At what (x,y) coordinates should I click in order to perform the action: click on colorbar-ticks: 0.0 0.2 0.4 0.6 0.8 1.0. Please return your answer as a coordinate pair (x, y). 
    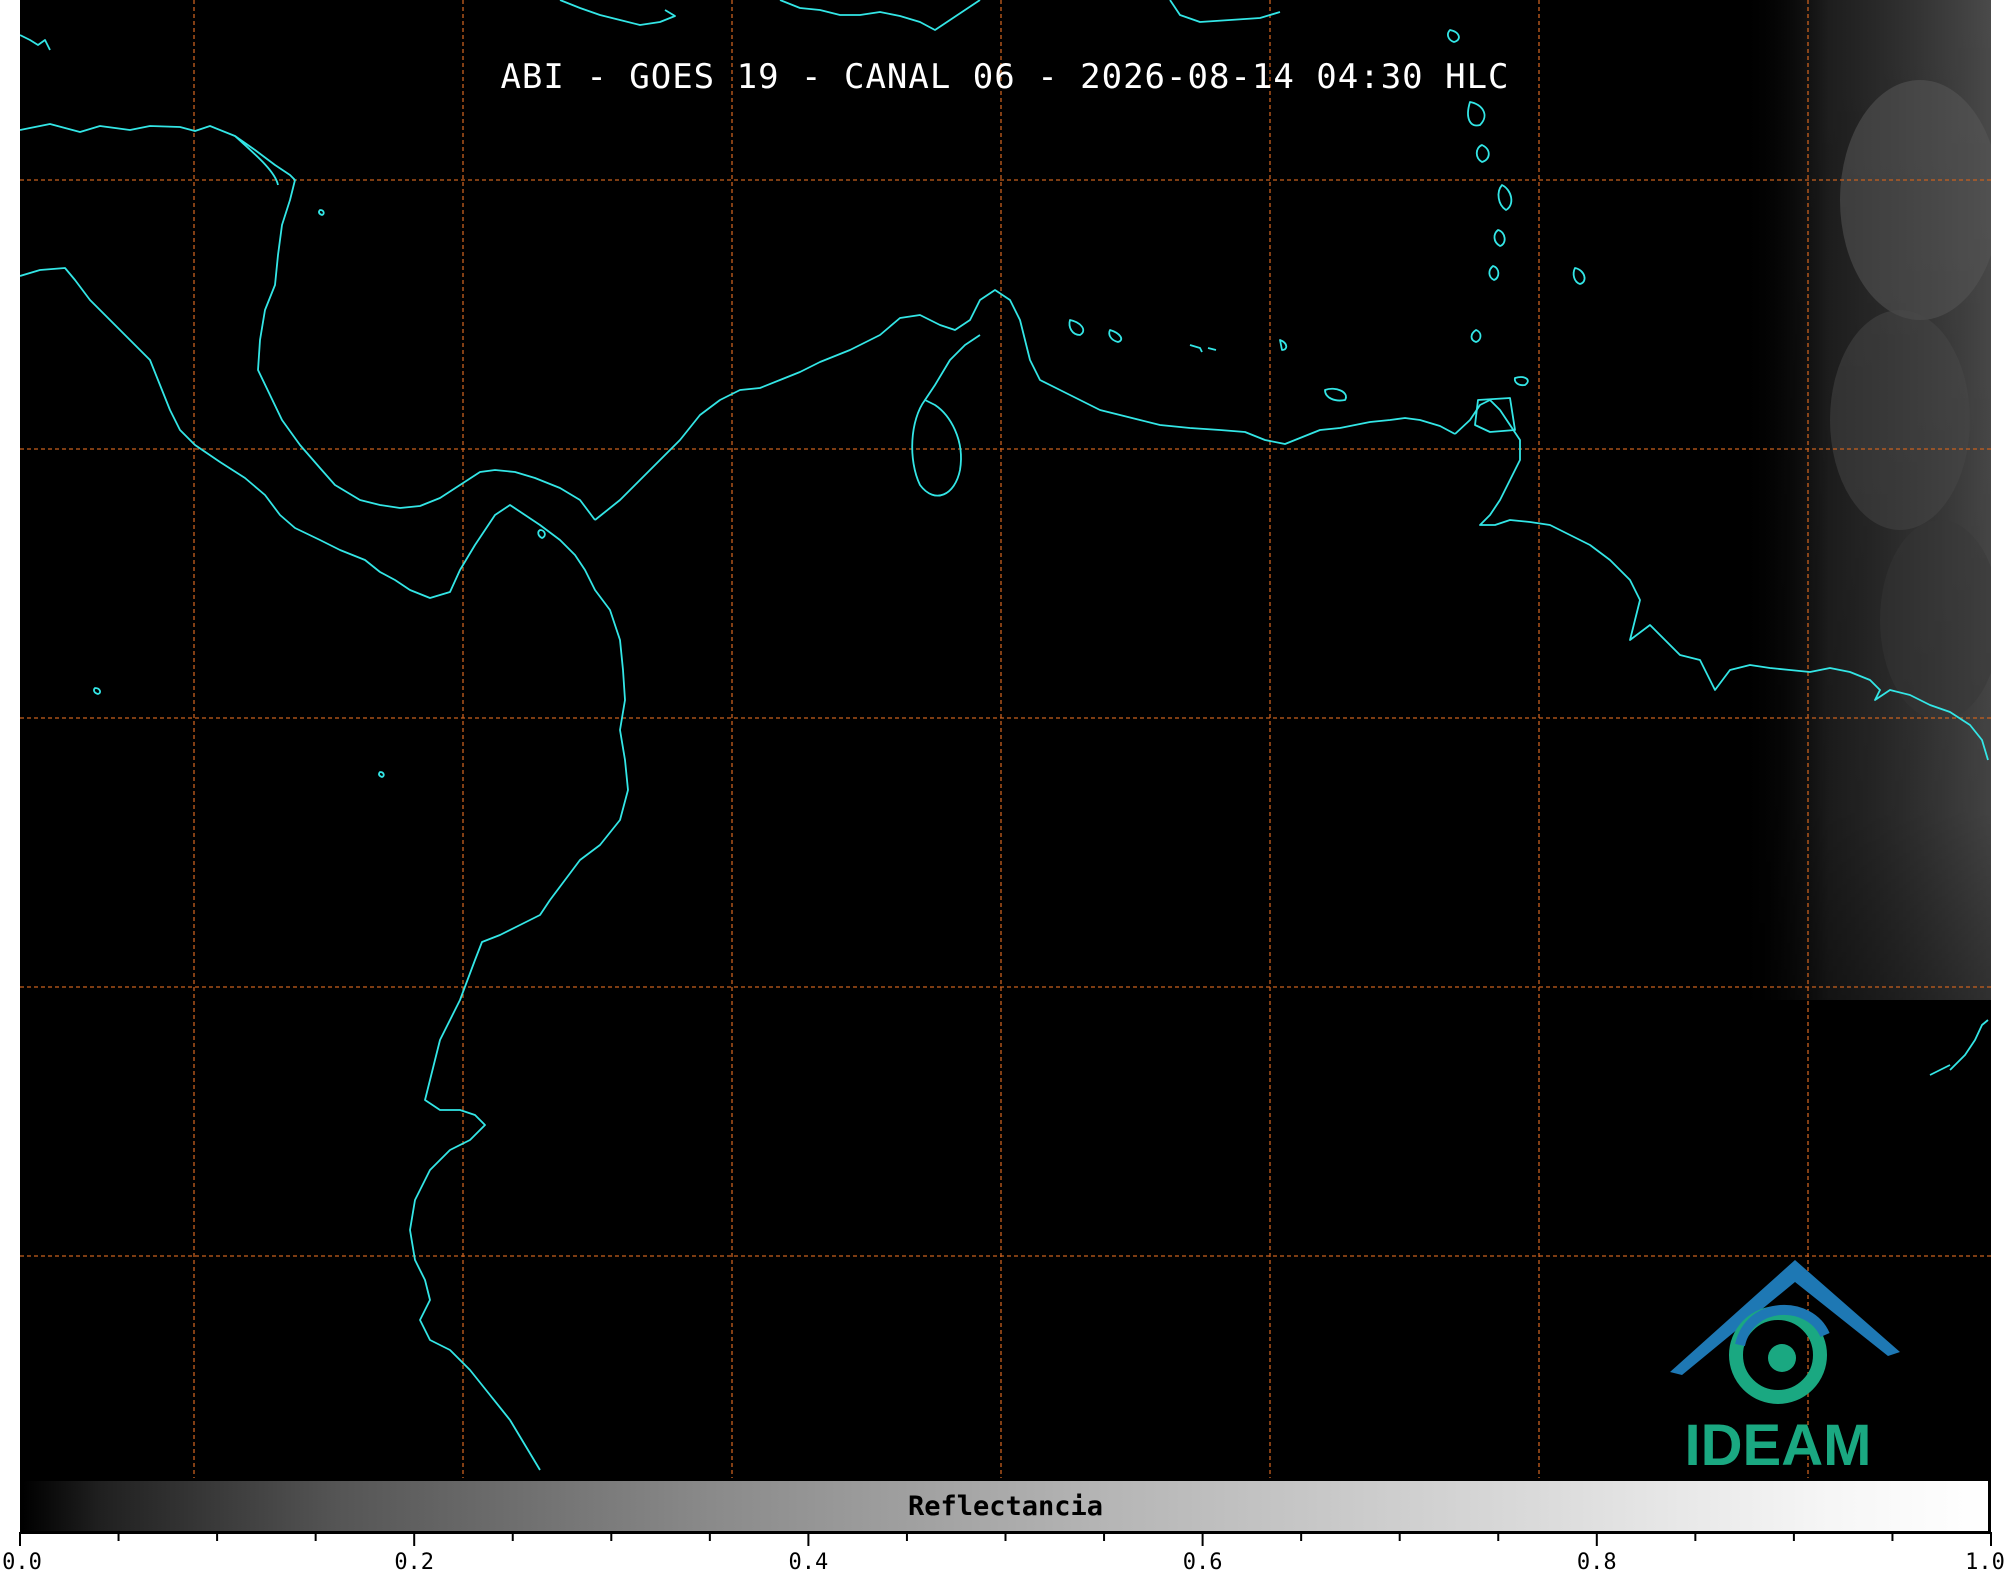
    Looking at the image, I should click on (1005, 1554).